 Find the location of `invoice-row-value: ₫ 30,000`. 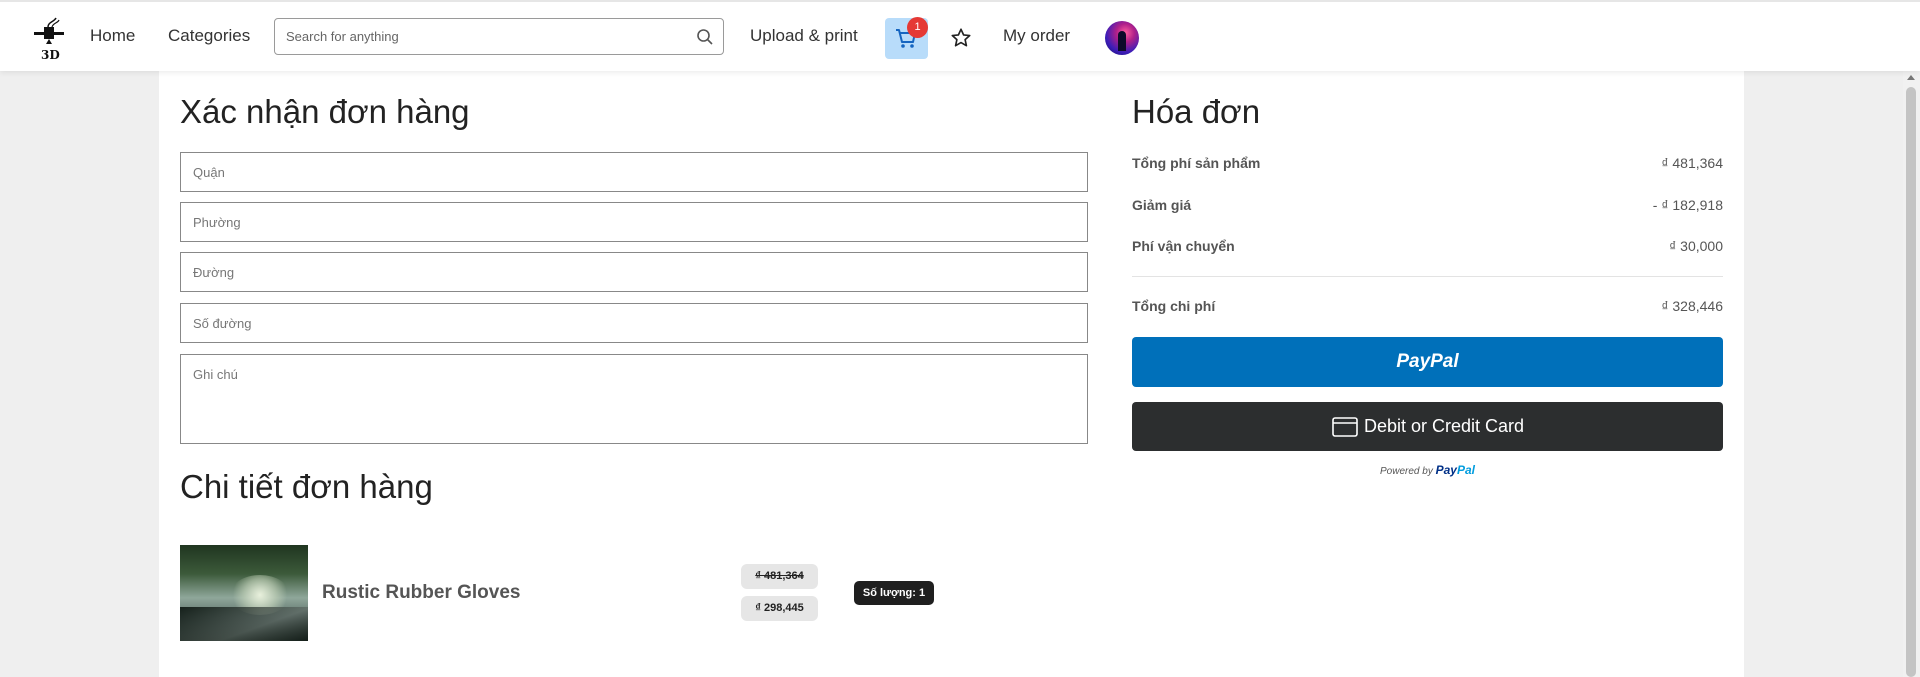

invoice-row-value: ₫ 30,000 is located at coordinates (1696, 246).